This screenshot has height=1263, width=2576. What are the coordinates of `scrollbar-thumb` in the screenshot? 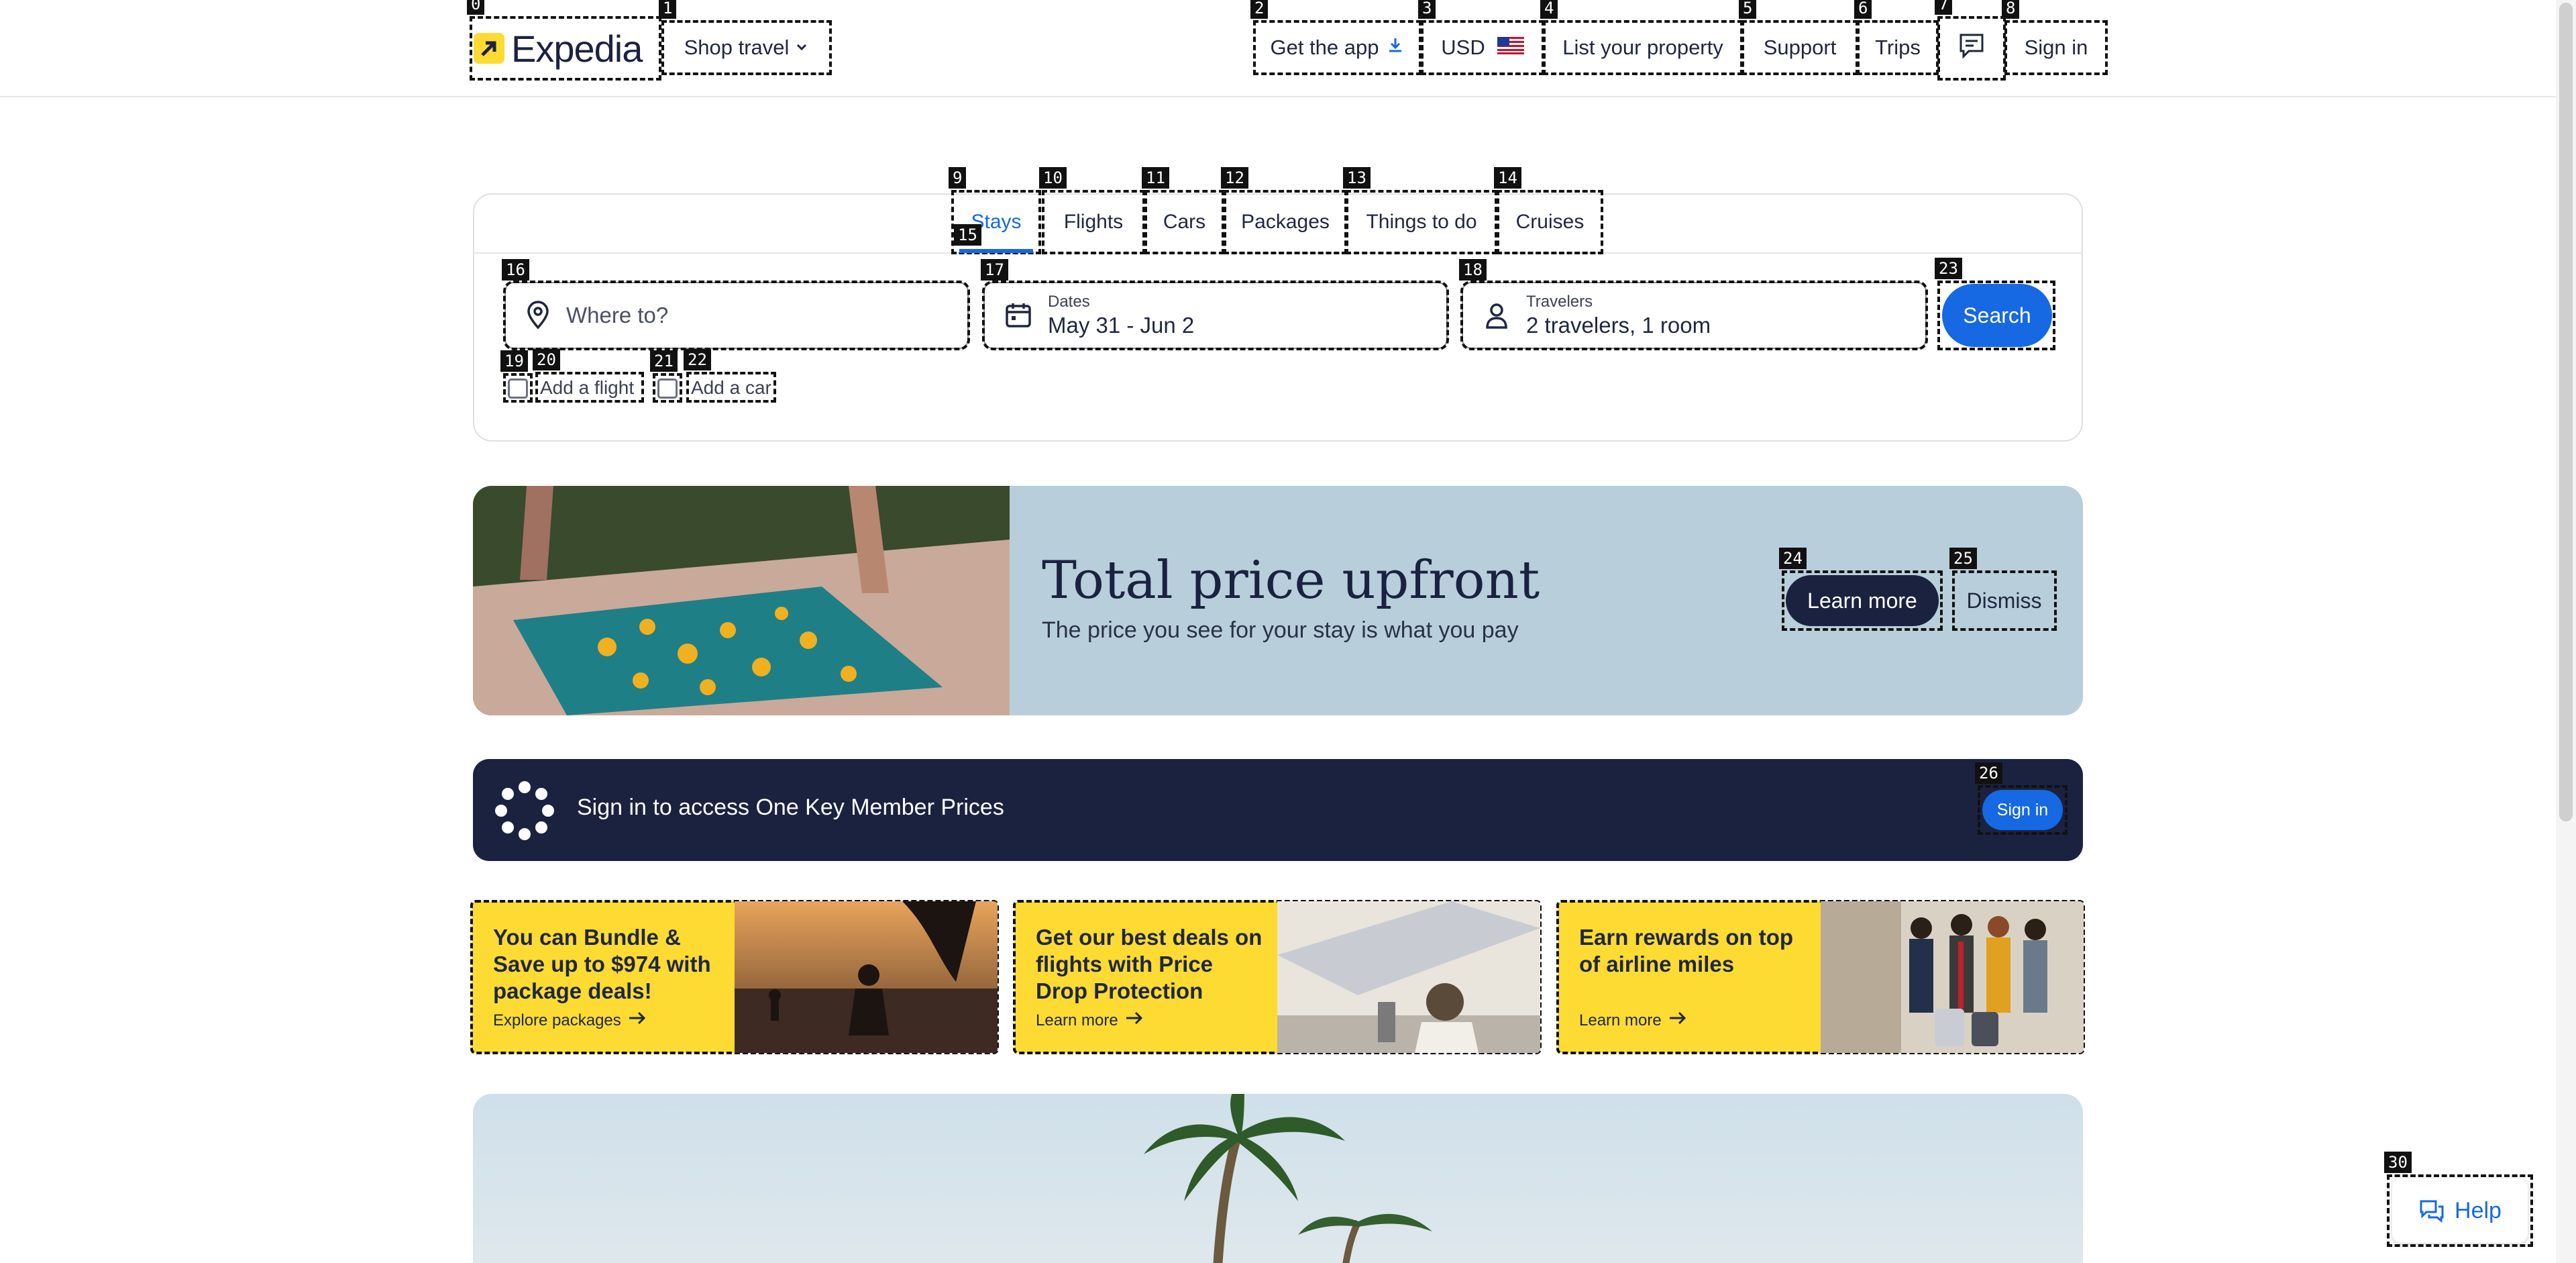 It's located at (2566, 412).